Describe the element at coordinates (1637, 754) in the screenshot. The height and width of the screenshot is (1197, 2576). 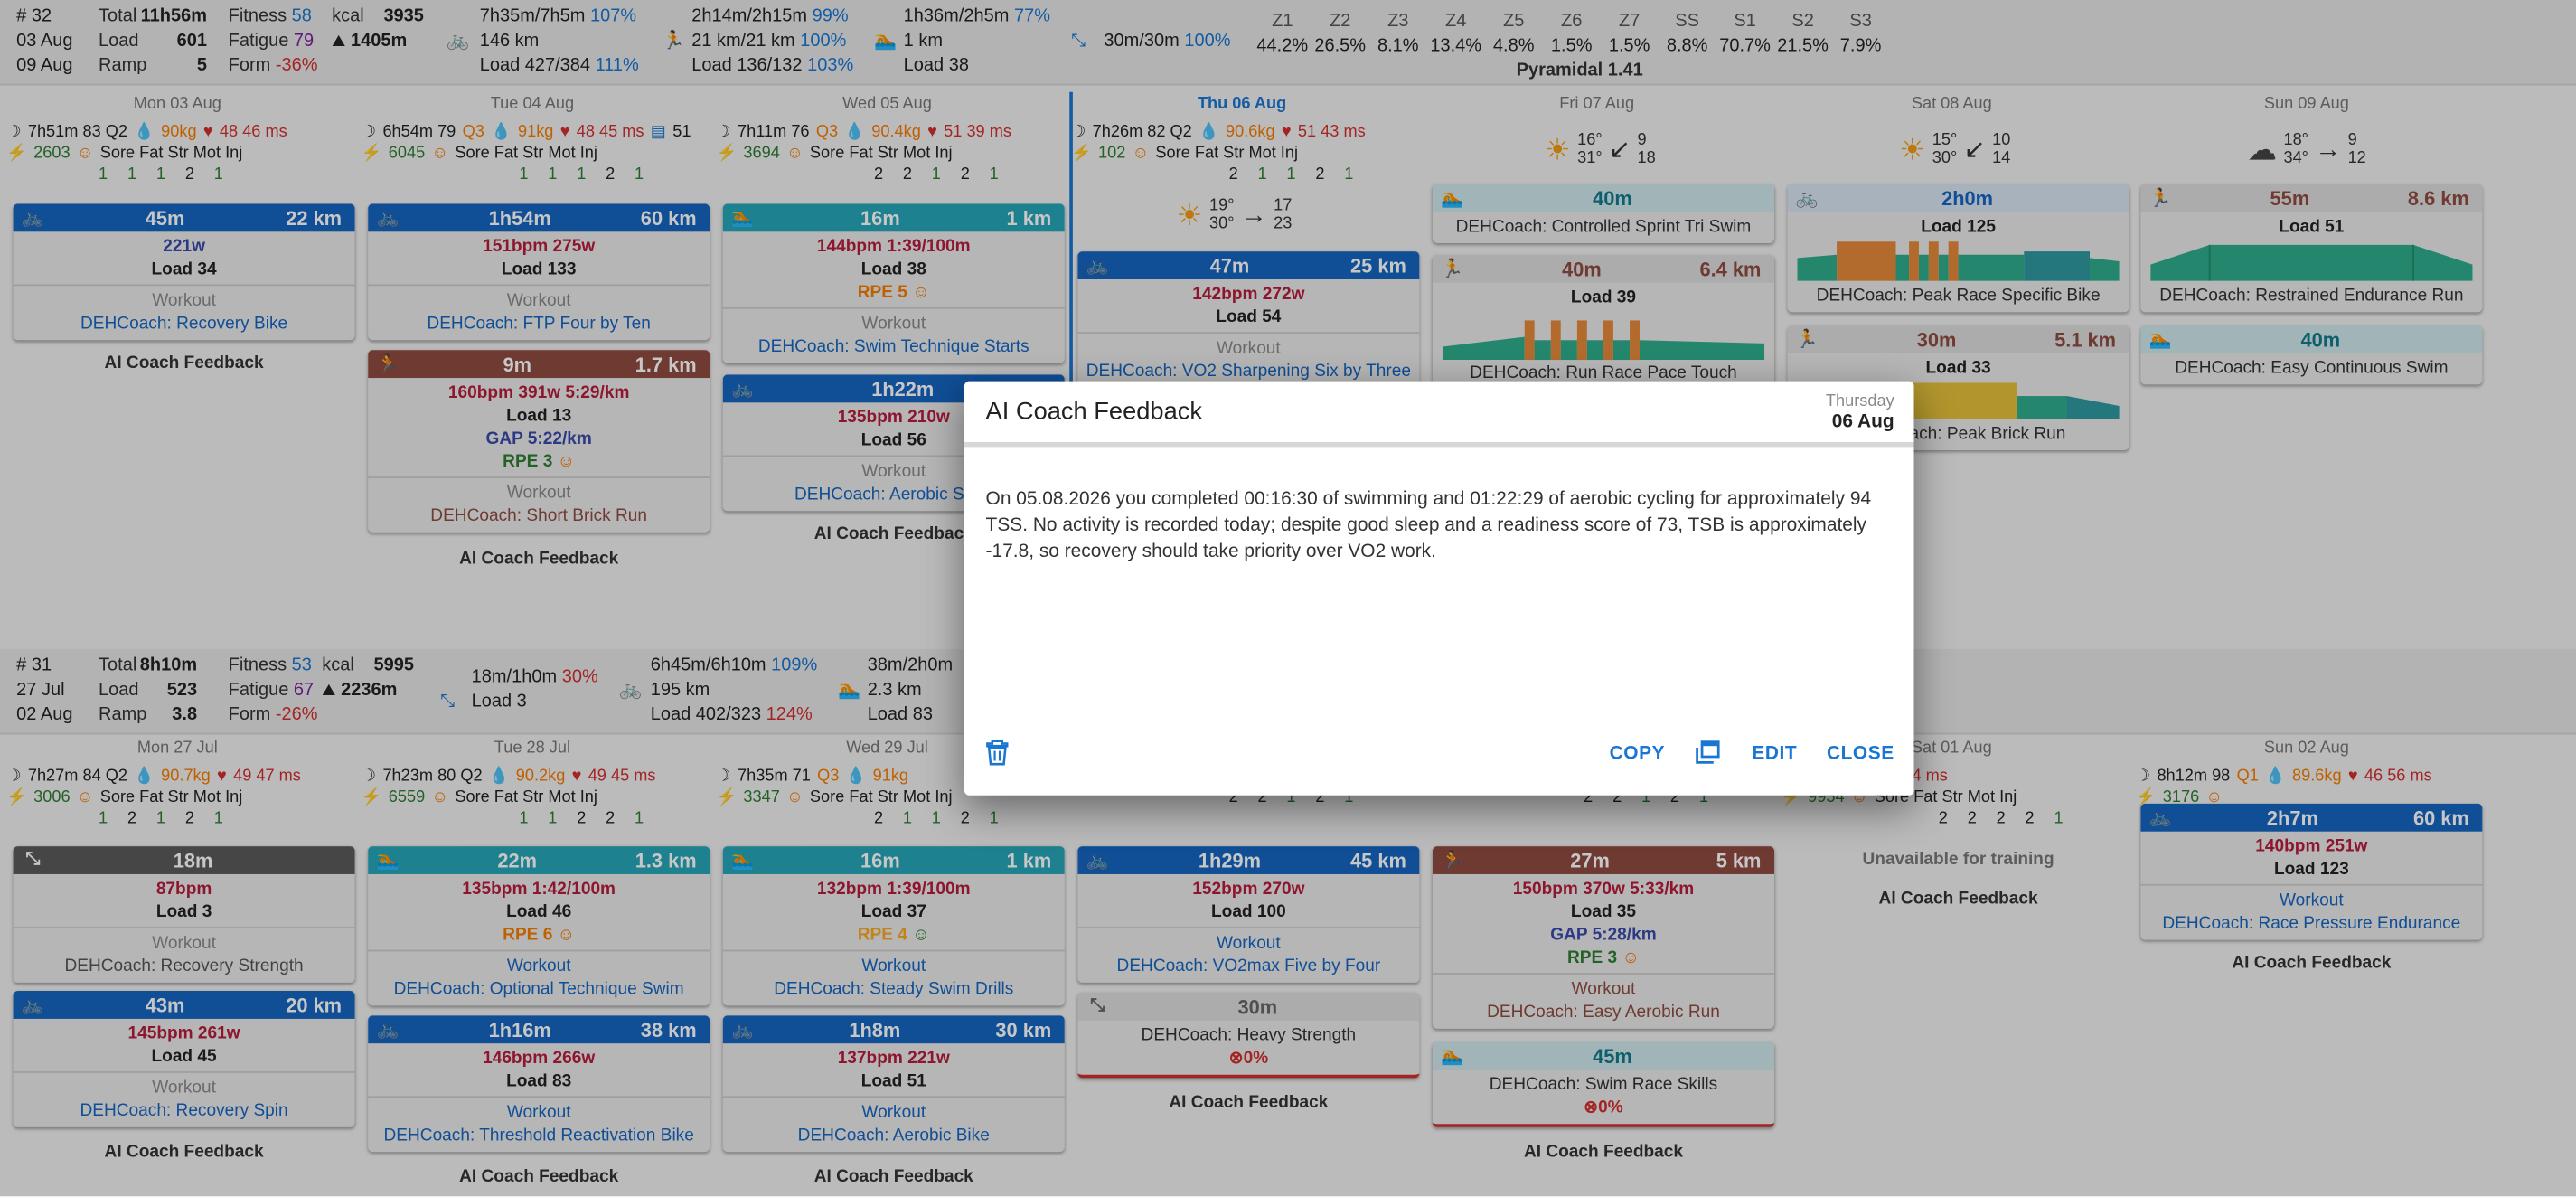
I see `copy-button: COPY` at that location.